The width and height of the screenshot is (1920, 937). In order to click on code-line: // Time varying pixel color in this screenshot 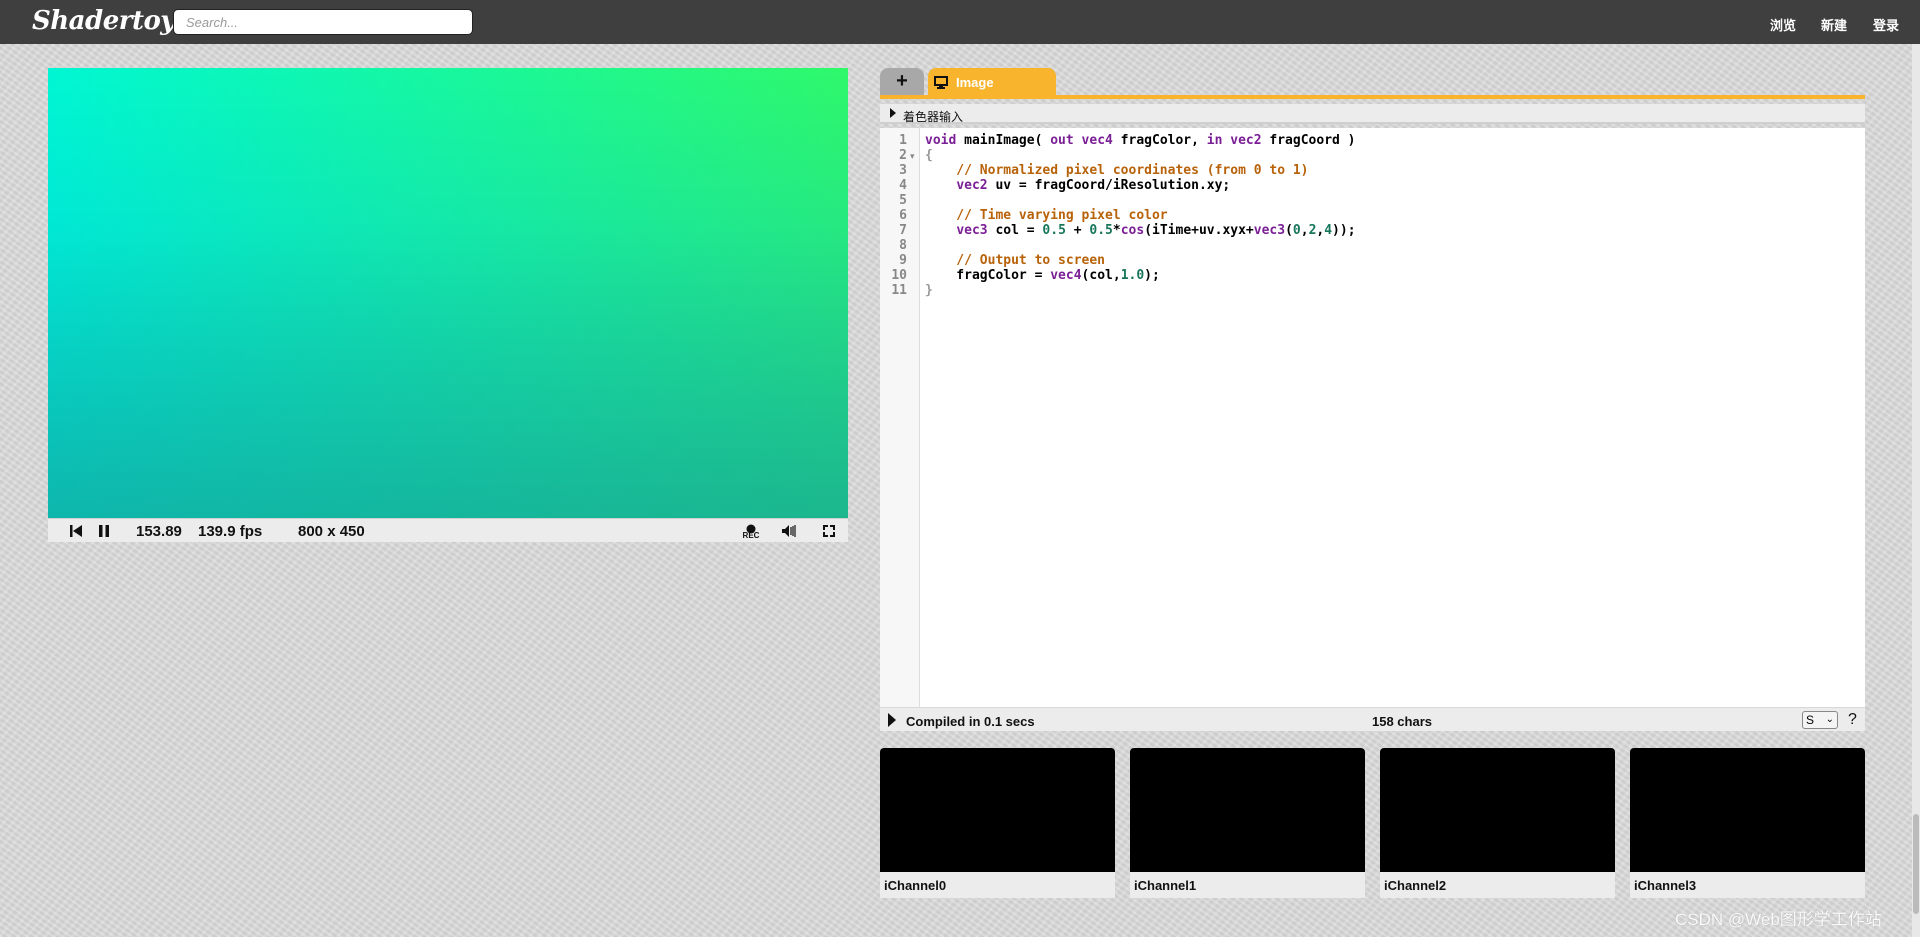, I will do `click(1046, 215)`.